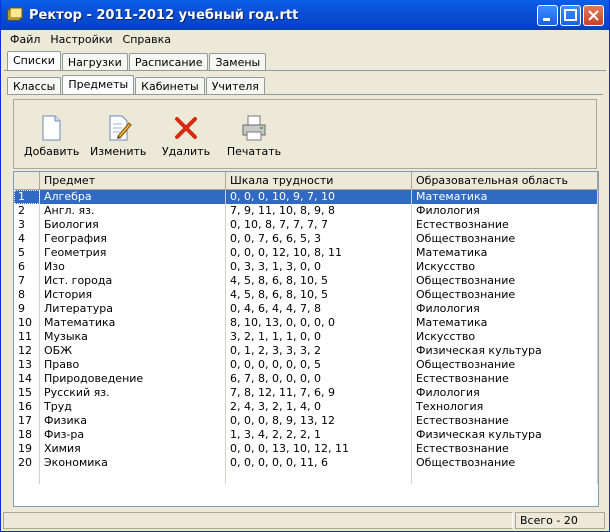 The width and height of the screenshot is (610, 532). Describe the element at coordinates (27, 407) in the screenshot. I see `cell-index: 16` at that location.